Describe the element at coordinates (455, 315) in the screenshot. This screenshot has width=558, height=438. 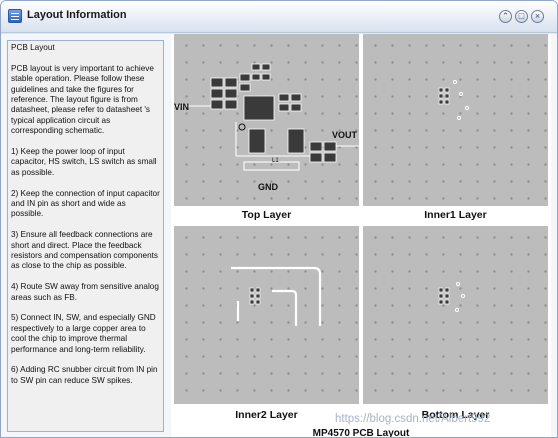
I see `bottom-layer-board` at that location.